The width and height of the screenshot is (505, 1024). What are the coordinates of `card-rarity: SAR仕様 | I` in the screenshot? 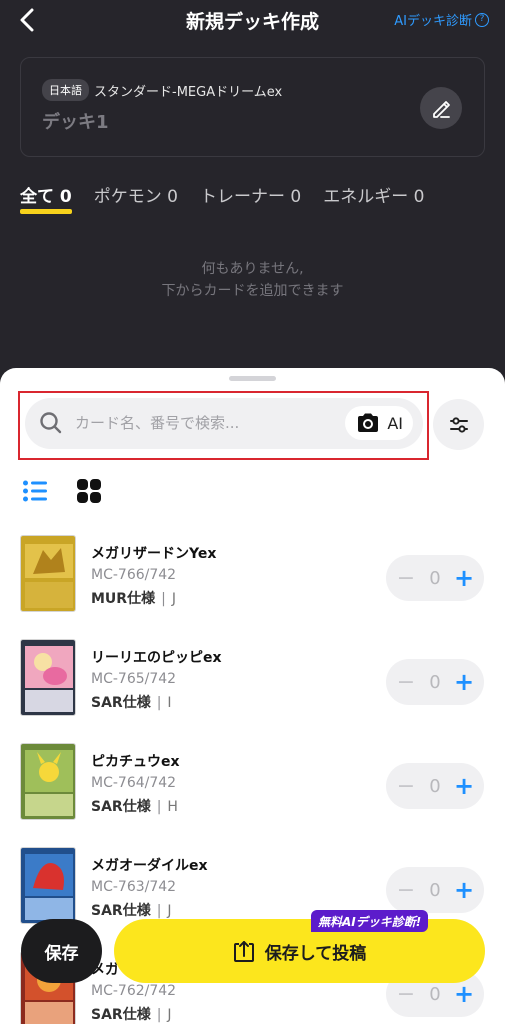 It's located at (131, 702).